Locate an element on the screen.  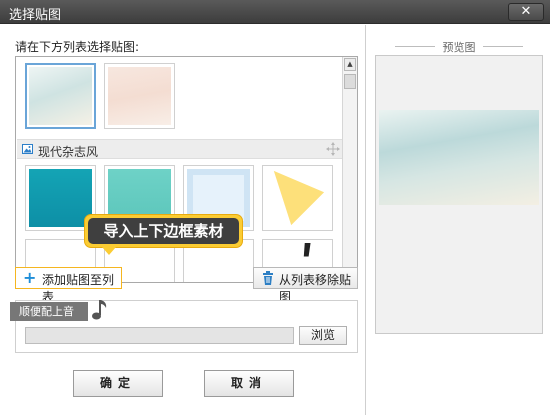
music-label: 顺便配上音效: is located at coordinates (49, 319).